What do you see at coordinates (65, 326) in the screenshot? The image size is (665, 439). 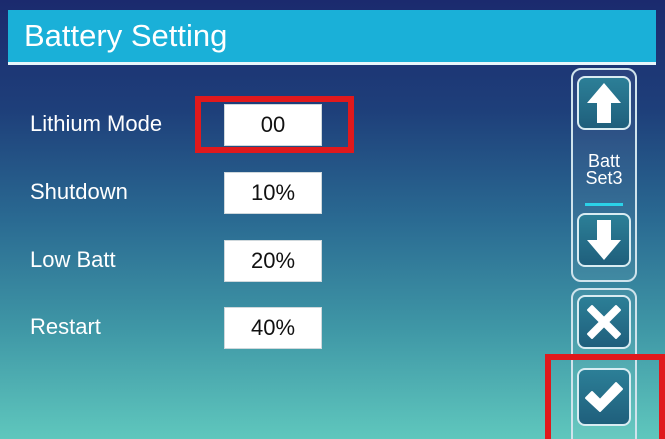 I see `restart-label: Restart` at bounding box center [65, 326].